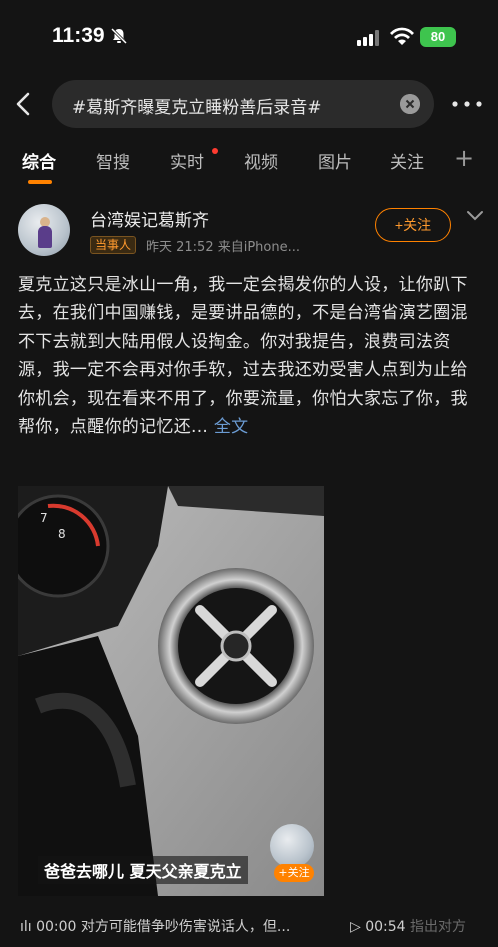 Image resolution: width=498 pixels, height=947 pixels. Describe the element at coordinates (464, 158) in the screenshot. I see `add-tab-icon: +` at that location.